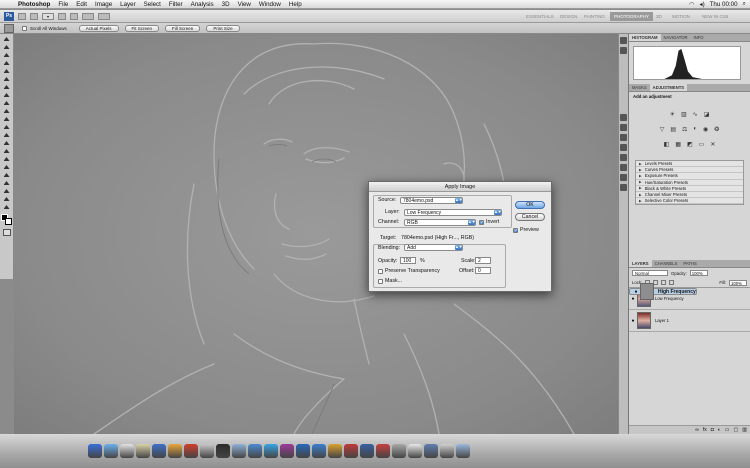  Describe the element at coordinates (244, 4) in the screenshot. I see `menu-view: View` at that location.